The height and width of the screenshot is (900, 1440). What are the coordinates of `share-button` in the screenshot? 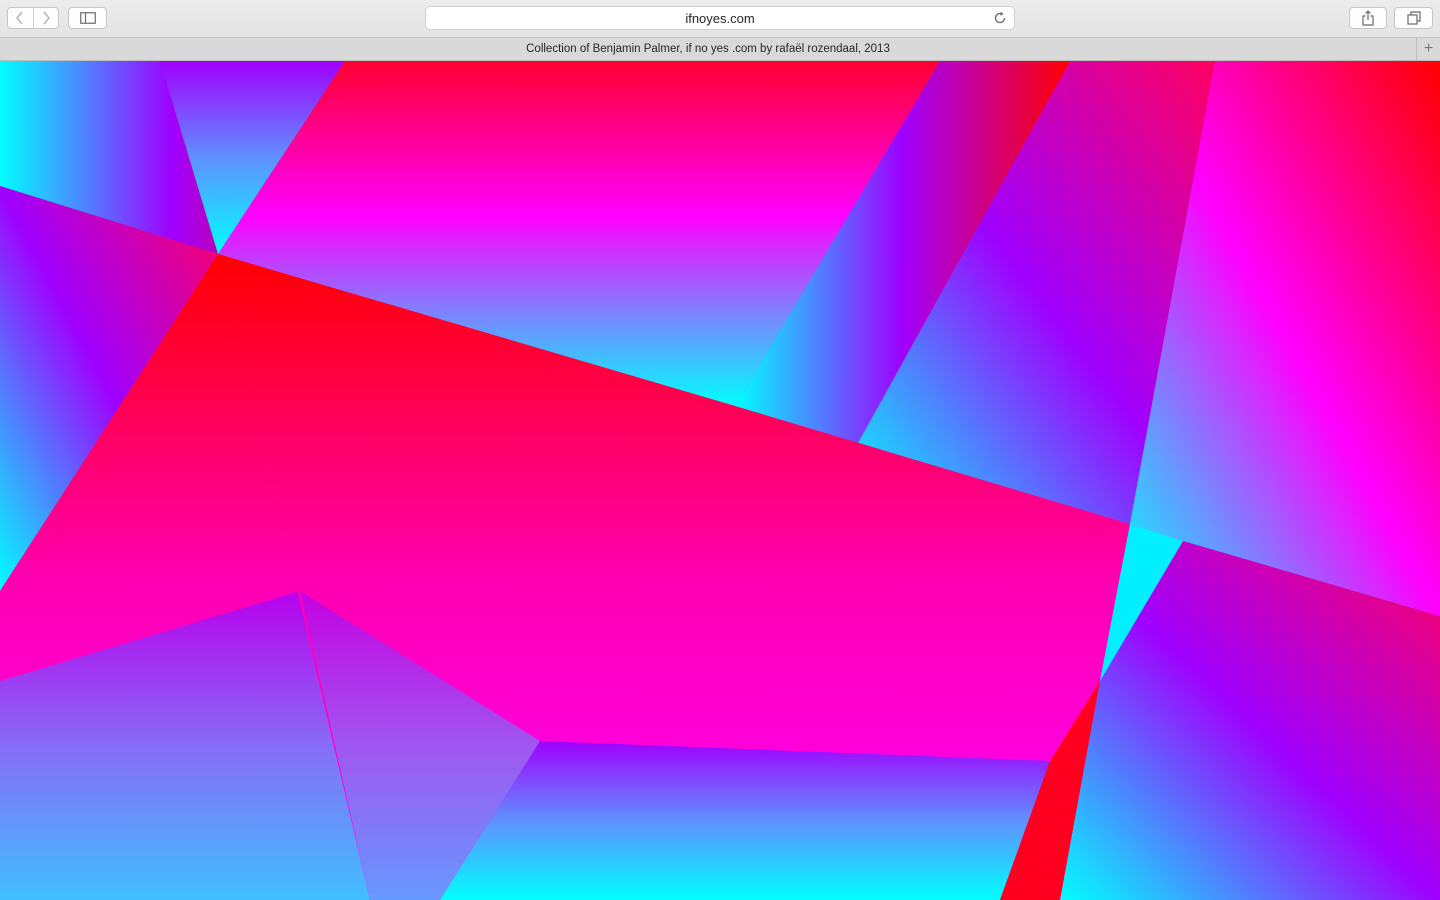 It's located at (1368, 18).